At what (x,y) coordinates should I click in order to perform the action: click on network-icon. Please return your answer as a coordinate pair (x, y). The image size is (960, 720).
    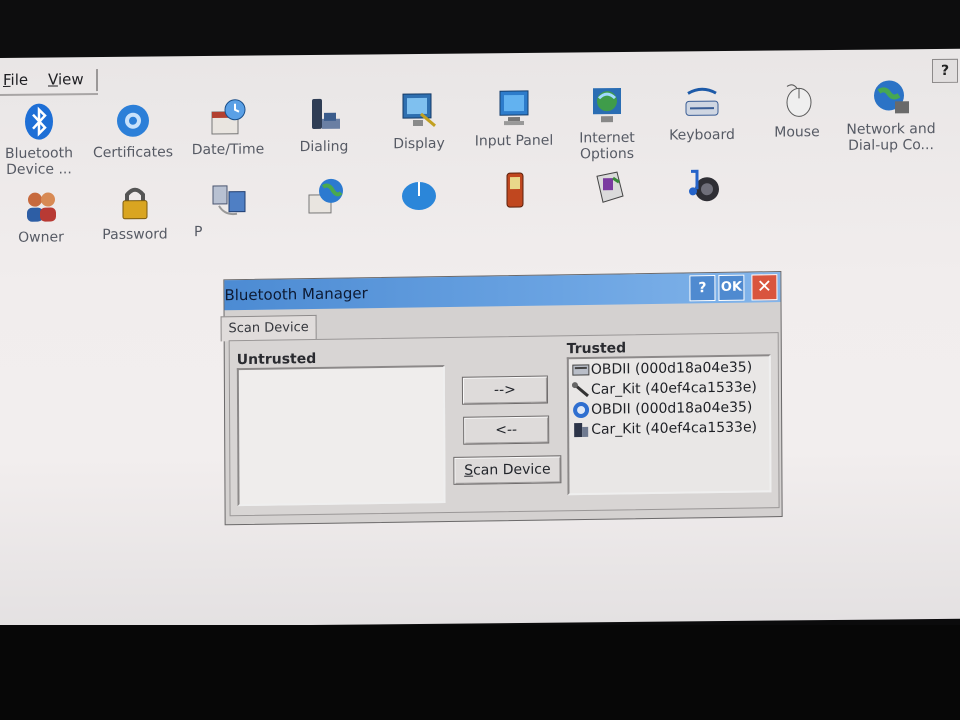
    Looking at the image, I should click on (891, 97).